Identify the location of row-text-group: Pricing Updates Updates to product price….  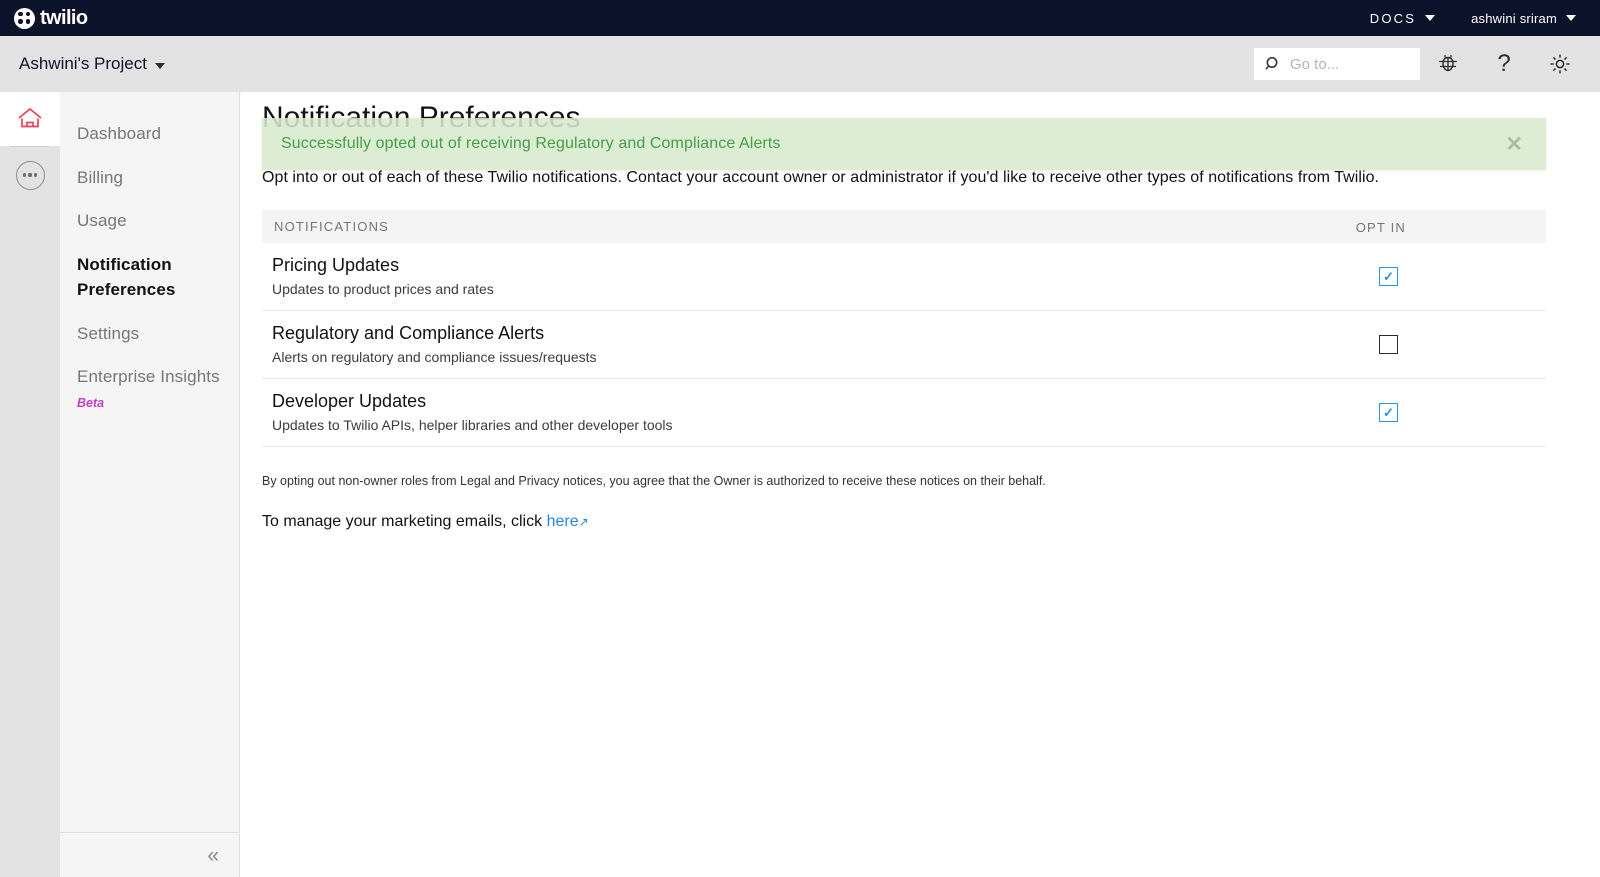
(383, 276).